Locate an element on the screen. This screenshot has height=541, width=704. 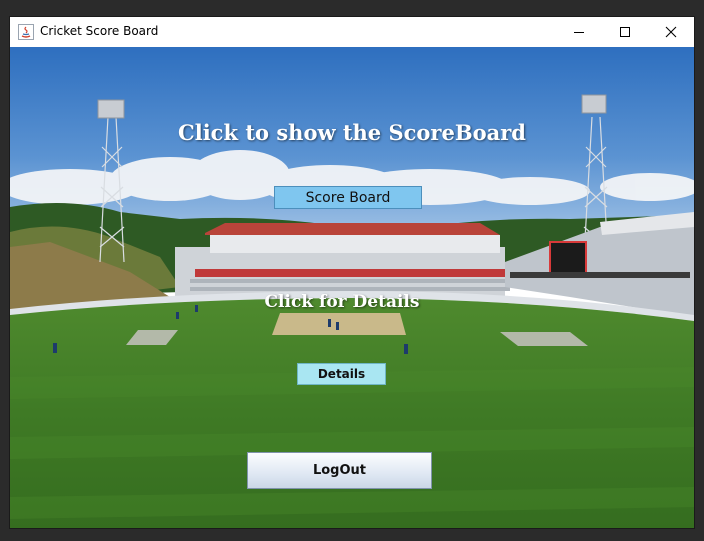
details-prompt: Click for Details is located at coordinates (342, 302).